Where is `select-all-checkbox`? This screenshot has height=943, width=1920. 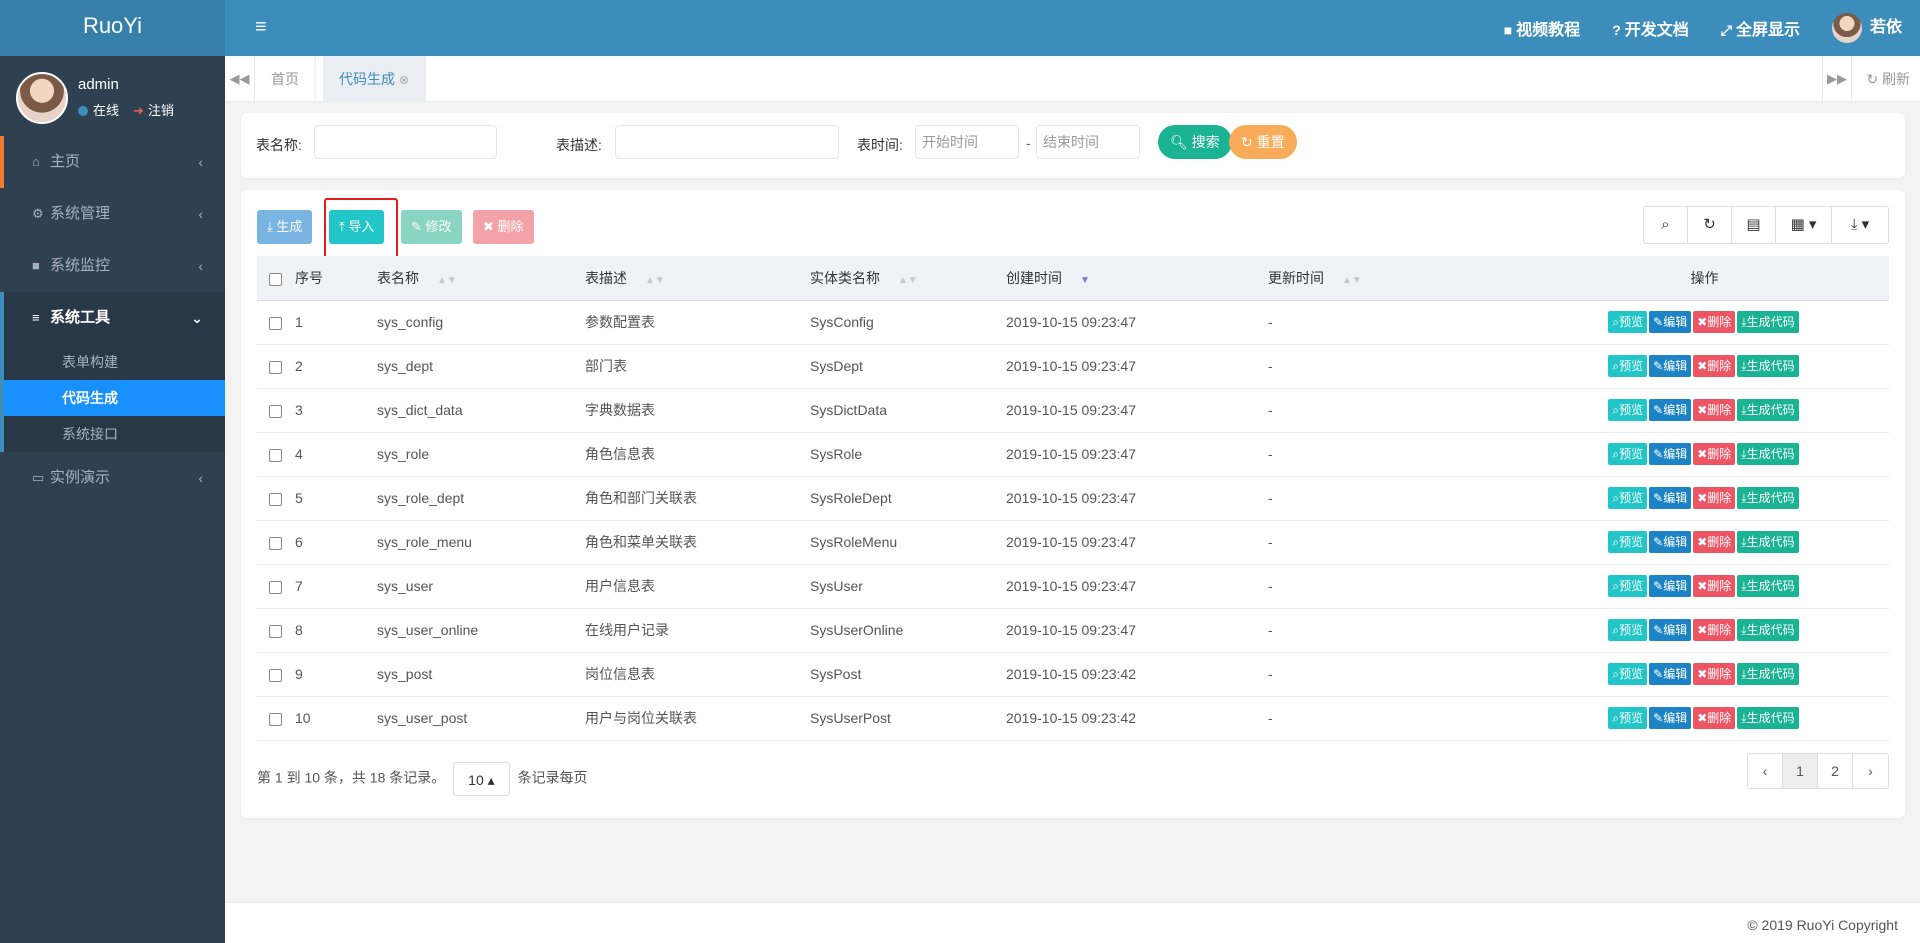
select-all-checkbox is located at coordinates (275, 279).